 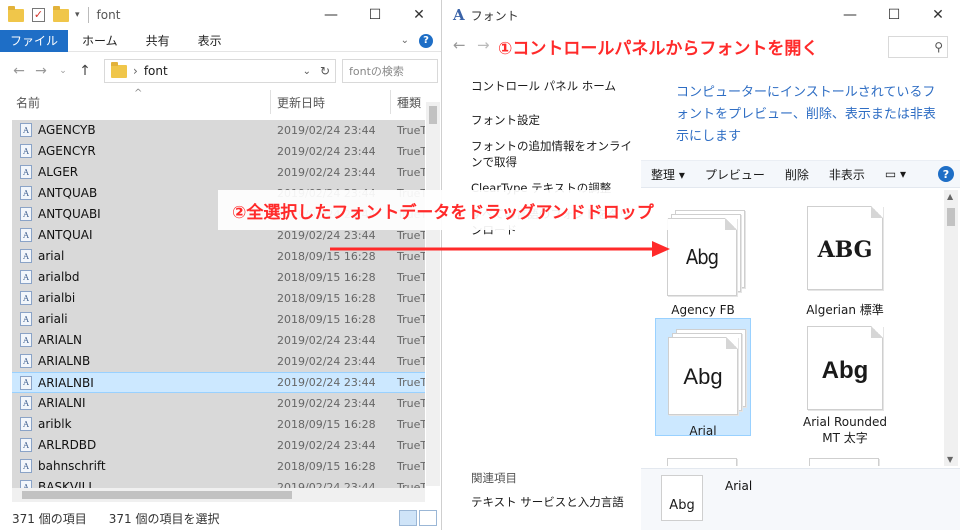 I want to click on ribbon-tabs: ファイル ホーム 共有 表示 ⌄ ?, so click(x=220, y=40).